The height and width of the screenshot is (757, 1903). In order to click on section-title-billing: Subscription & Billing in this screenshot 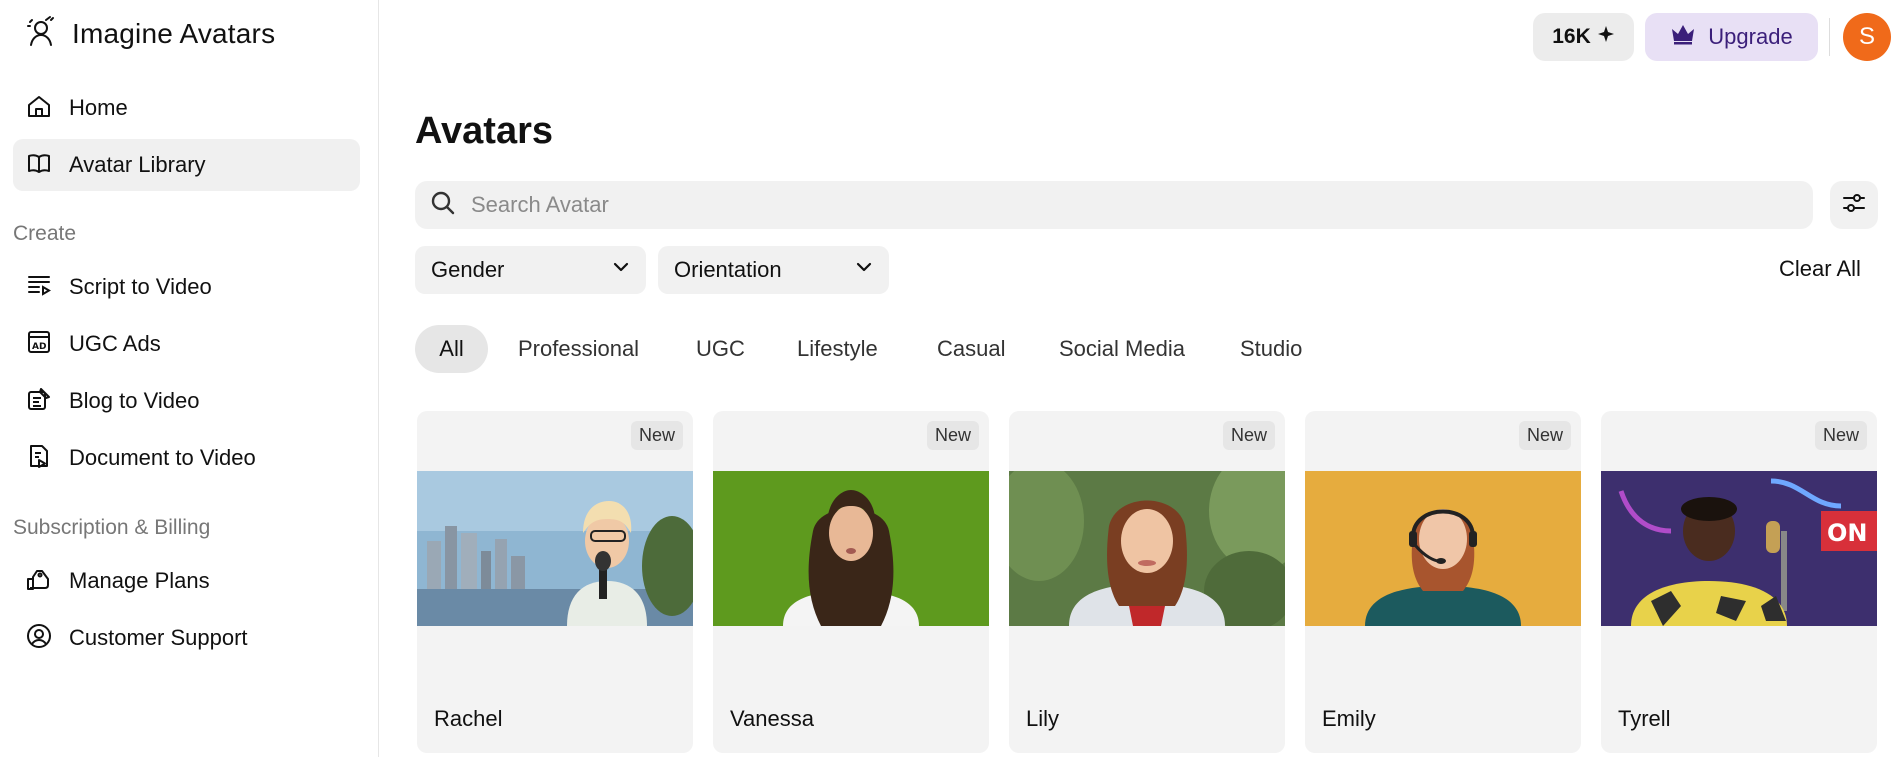, I will do `click(112, 527)`.